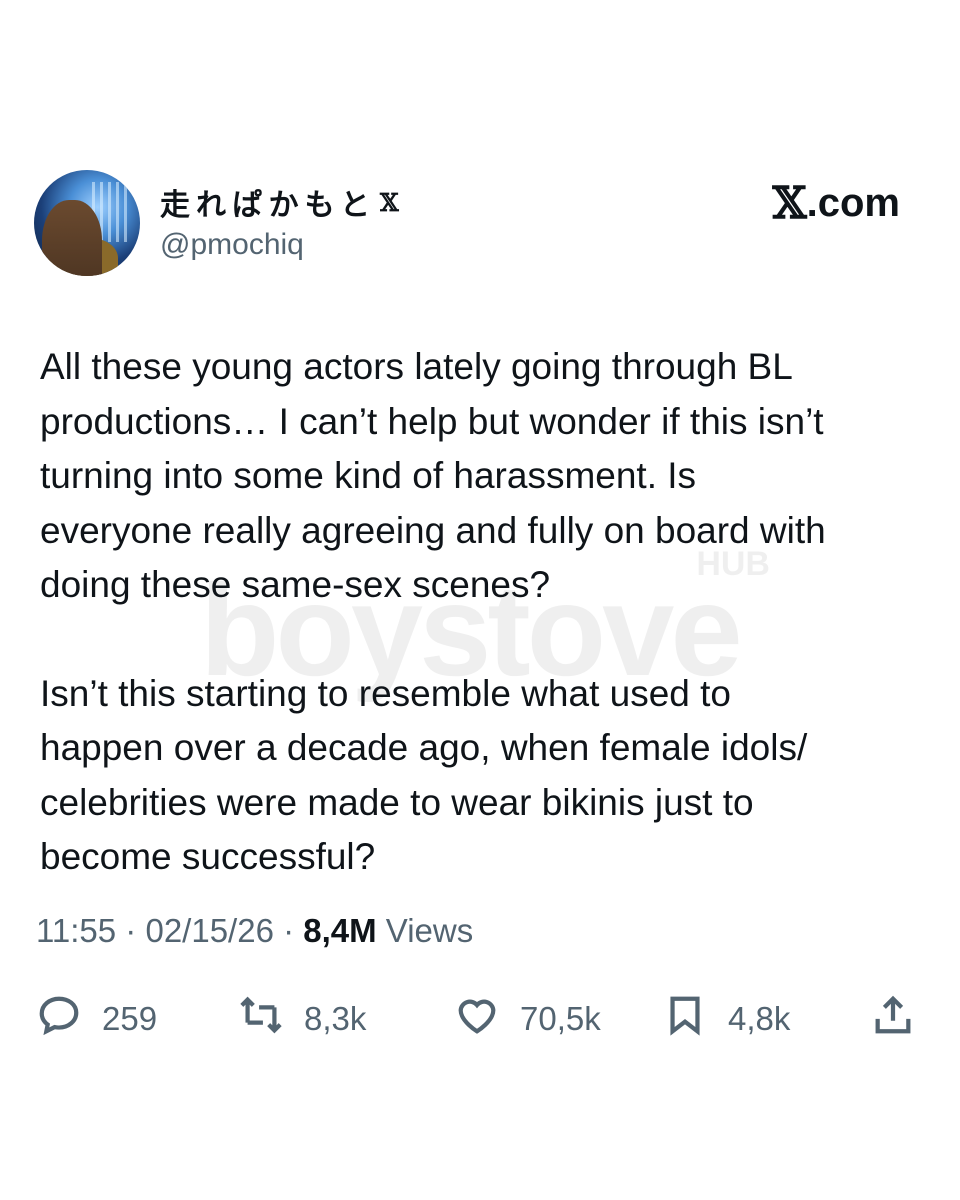  I want to click on brand-logo: 𝕏 .com, so click(837, 203).